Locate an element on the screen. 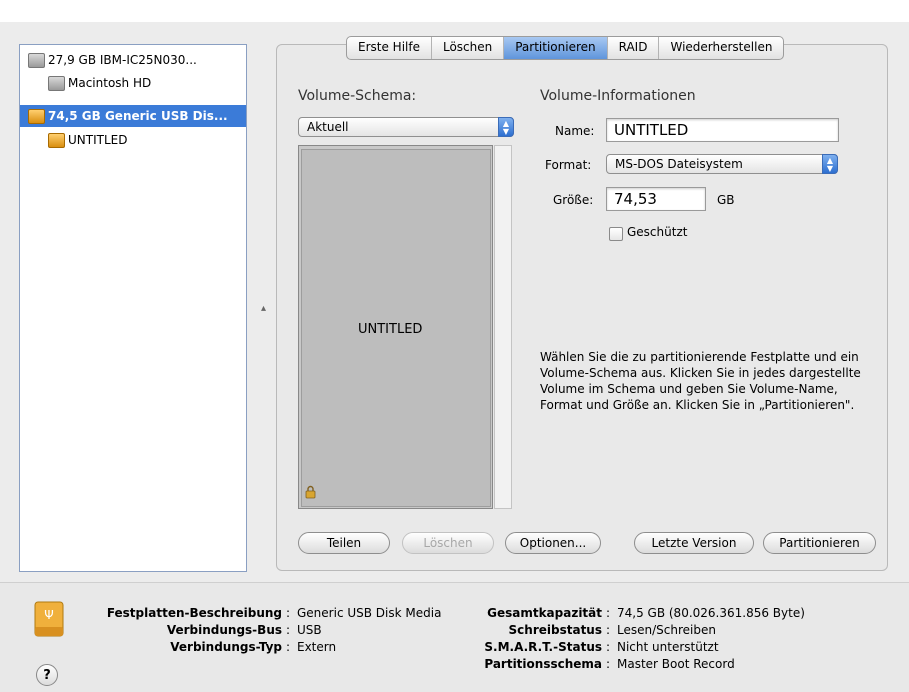 This screenshot has height=692, width=909. info-value-bus: USB is located at coordinates (309, 630).